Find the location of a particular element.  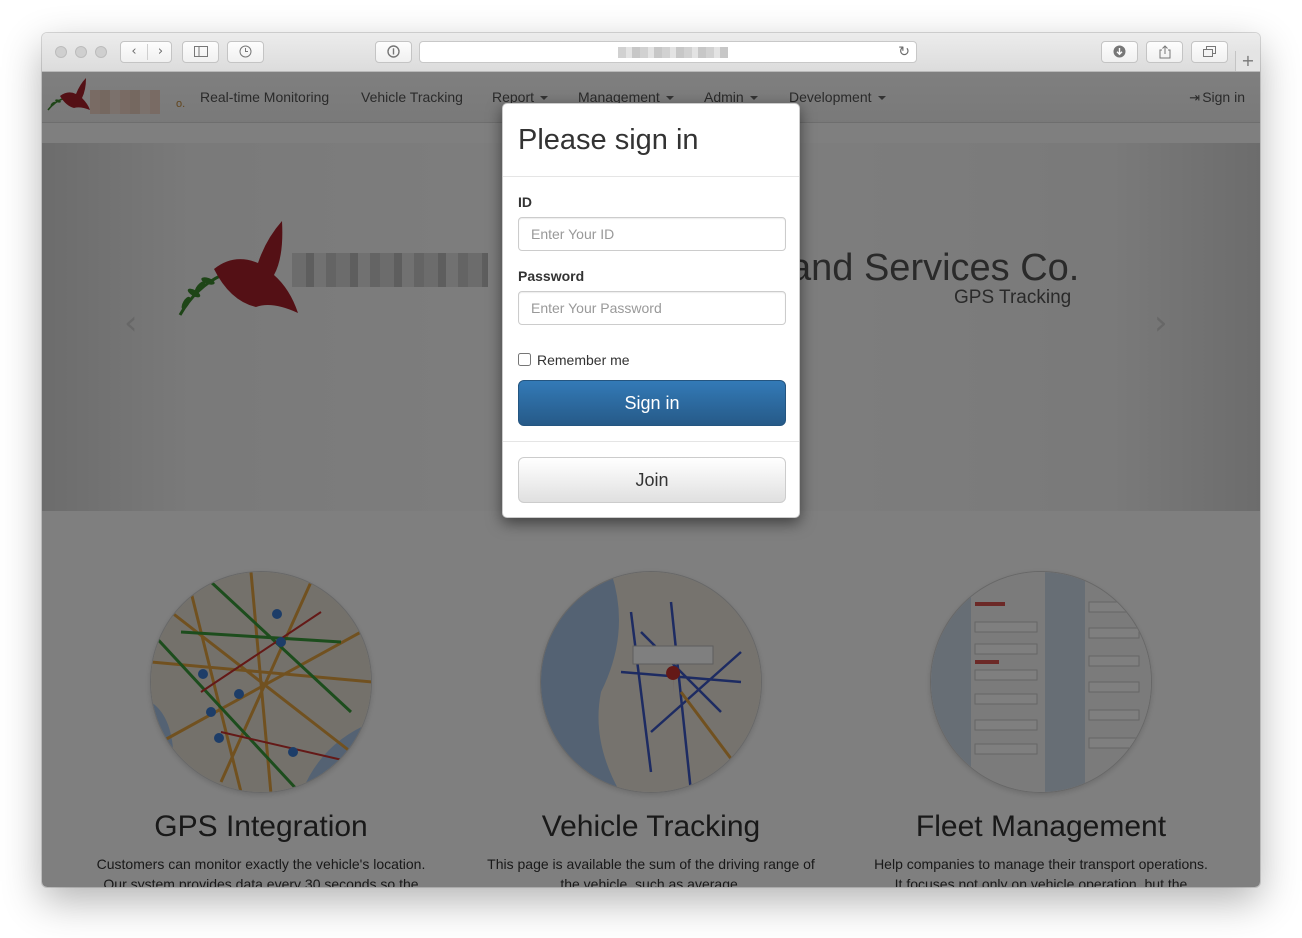

modal-footer-divider is located at coordinates (651, 441).